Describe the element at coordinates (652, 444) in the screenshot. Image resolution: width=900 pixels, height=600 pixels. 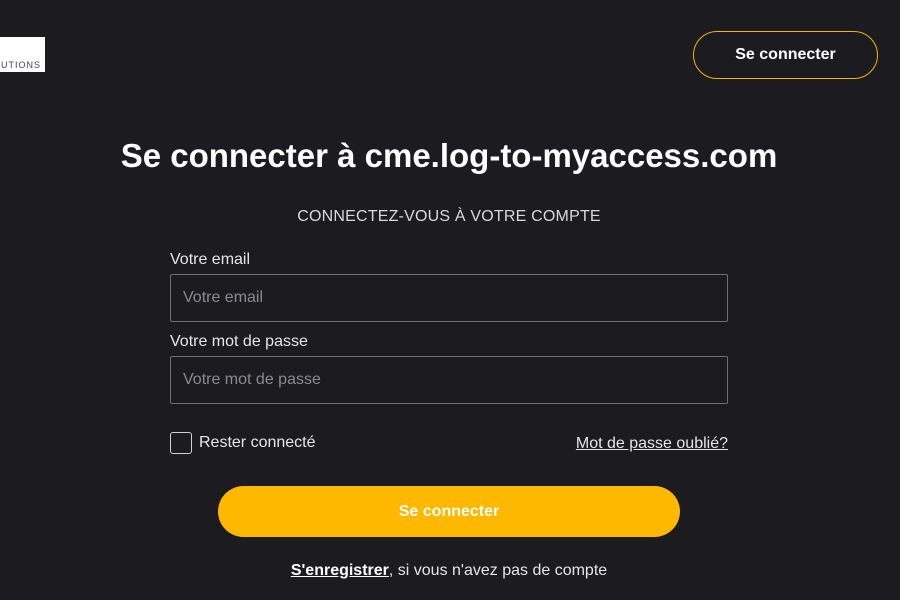
I see `forgot-password-link: Mot de passe oublié?` at that location.